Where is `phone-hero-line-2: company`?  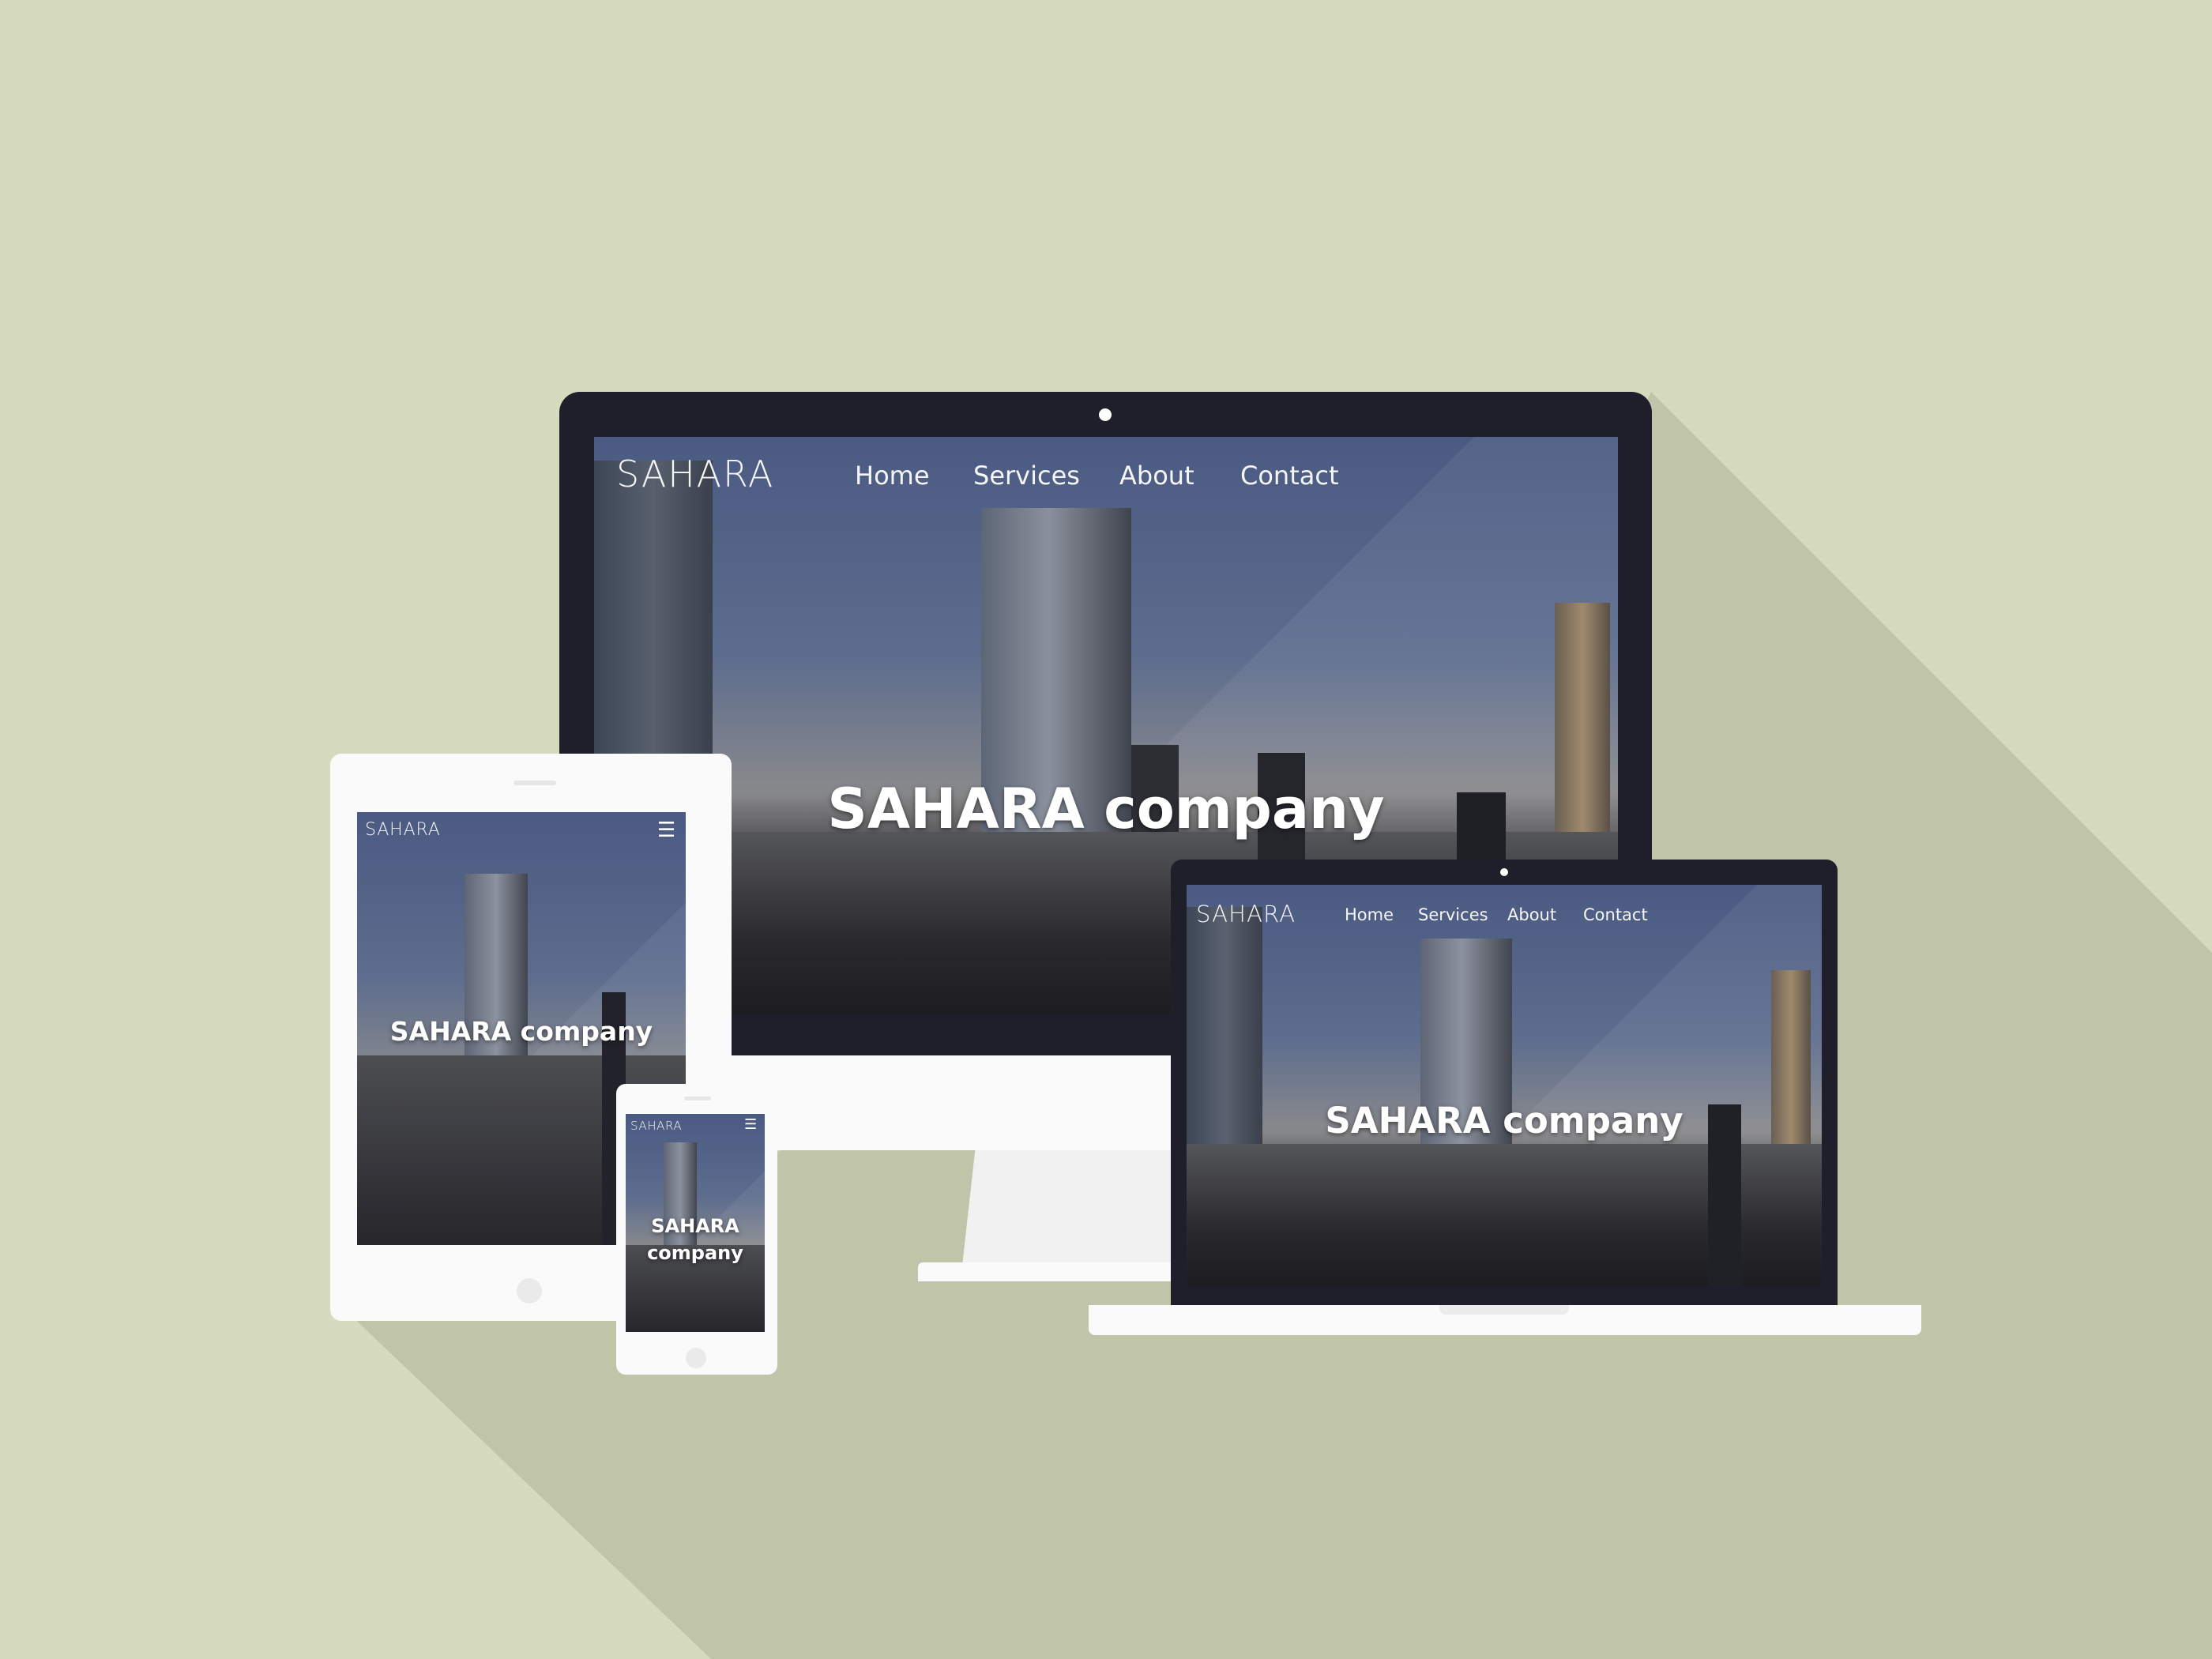
phone-hero-line-2: company is located at coordinates (695, 1253).